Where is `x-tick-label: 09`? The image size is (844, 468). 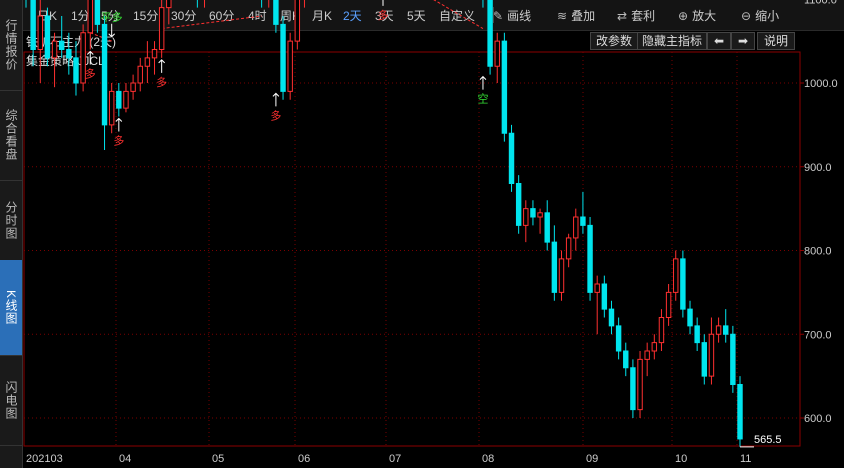 x-tick-label: 09 is located at coordinates (592, 459).